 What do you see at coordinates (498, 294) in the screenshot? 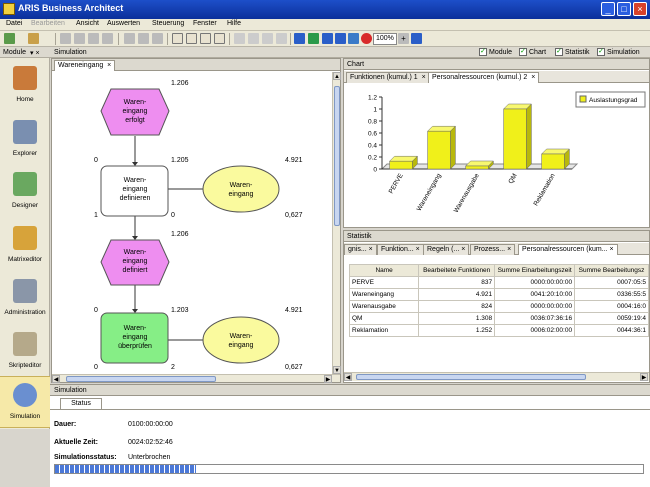
I see `table-row: Wareneingang 4.921 0041:20:10:00 0336:55:5` at bounding box center [498, 294].